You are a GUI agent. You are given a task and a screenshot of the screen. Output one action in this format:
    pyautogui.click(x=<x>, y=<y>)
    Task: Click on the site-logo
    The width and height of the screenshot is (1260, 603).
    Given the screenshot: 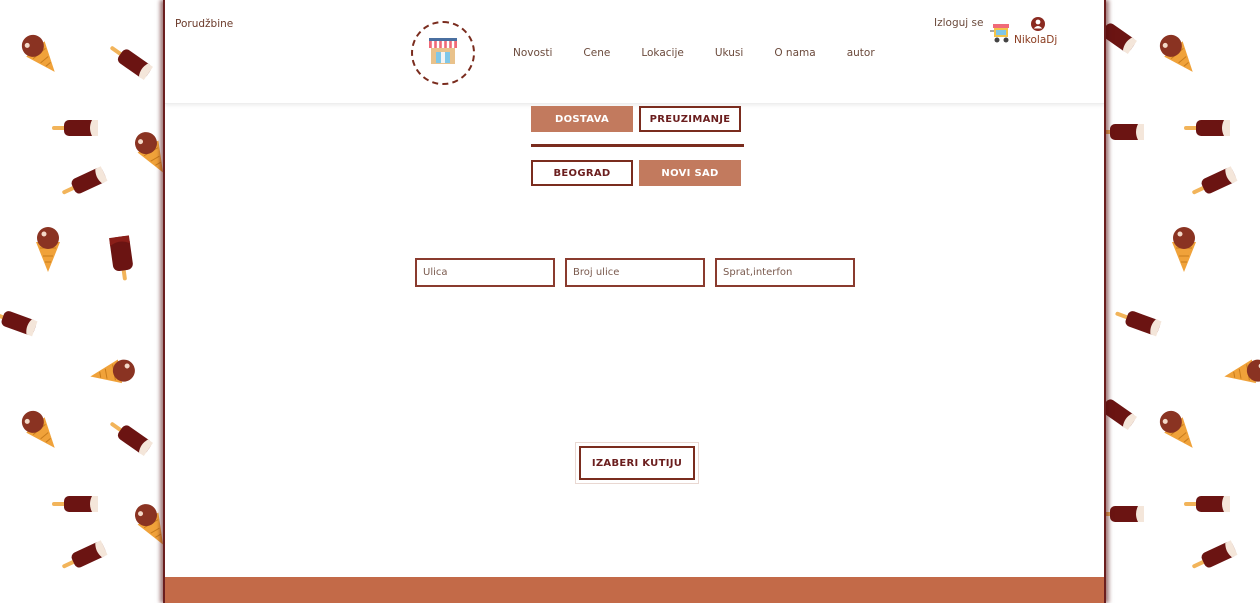 What is the action you would take?
    pyautogui.click(x=443, y=53)
    